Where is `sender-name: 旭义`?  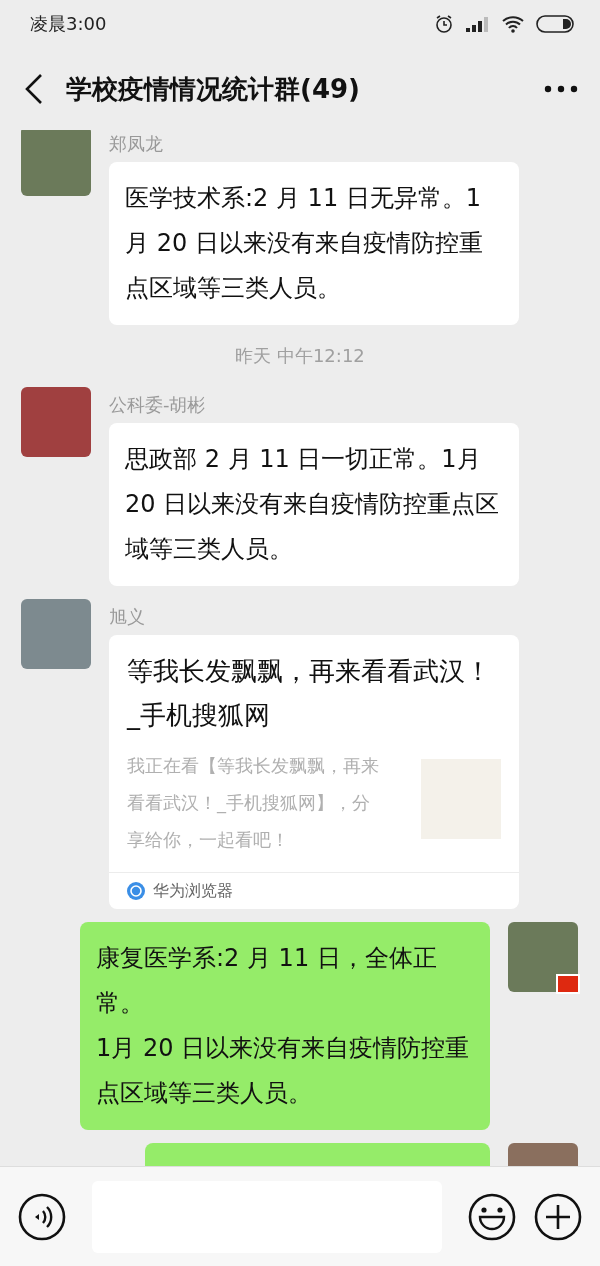 sender-name: 旭义 is located at coordinates (127, 617).